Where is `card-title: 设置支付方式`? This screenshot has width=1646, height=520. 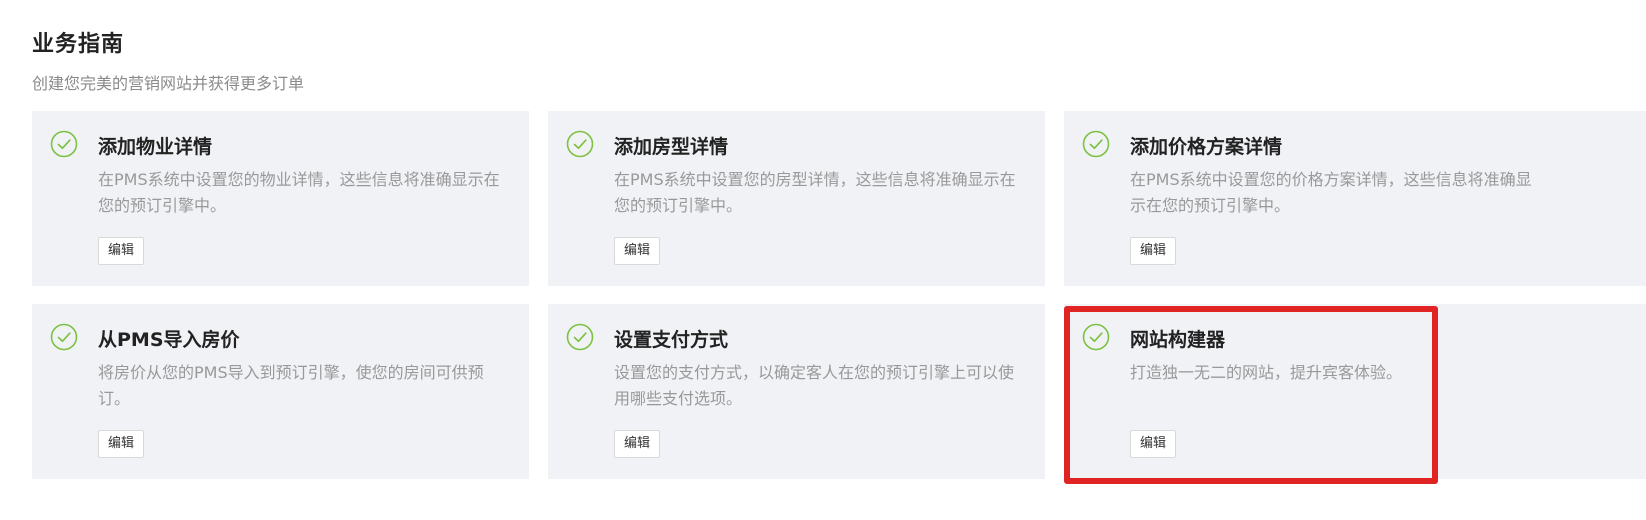
card-title: 设置支付方式 is located at coordinates (671, 340).